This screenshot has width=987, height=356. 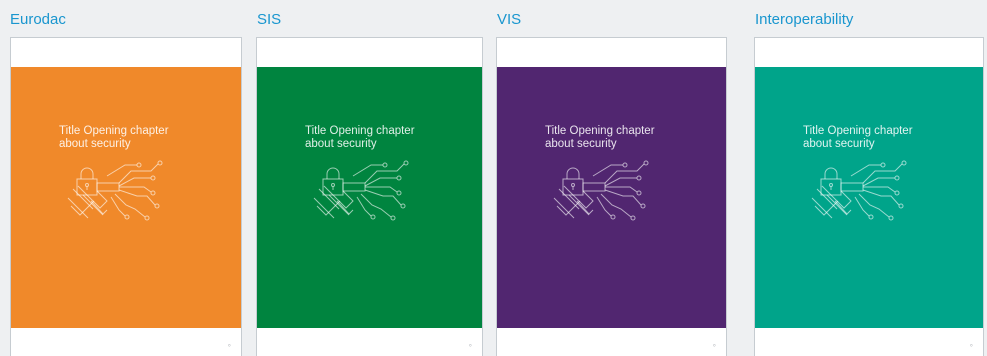 I want to click on card-title-eurodac: Eurodac, so click(x=38, y=19).